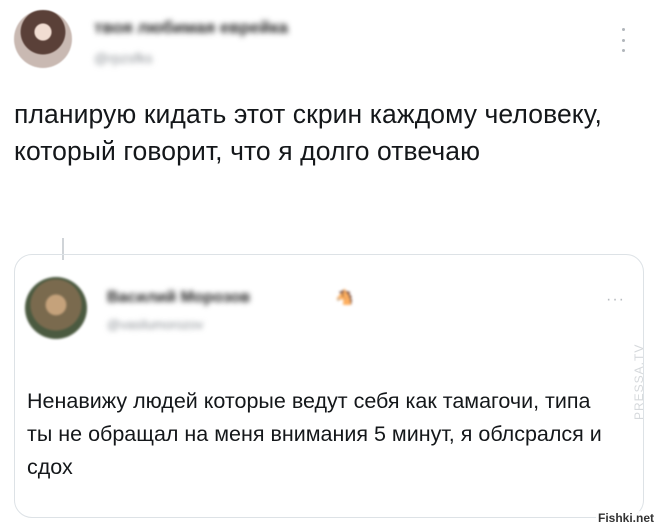 The height and width of the screenshot is (527, 660). Describe the element at coordinates (191, 28) in the screenshot. I see `tweet-author-name: твоя любимая еврейка` at that location.